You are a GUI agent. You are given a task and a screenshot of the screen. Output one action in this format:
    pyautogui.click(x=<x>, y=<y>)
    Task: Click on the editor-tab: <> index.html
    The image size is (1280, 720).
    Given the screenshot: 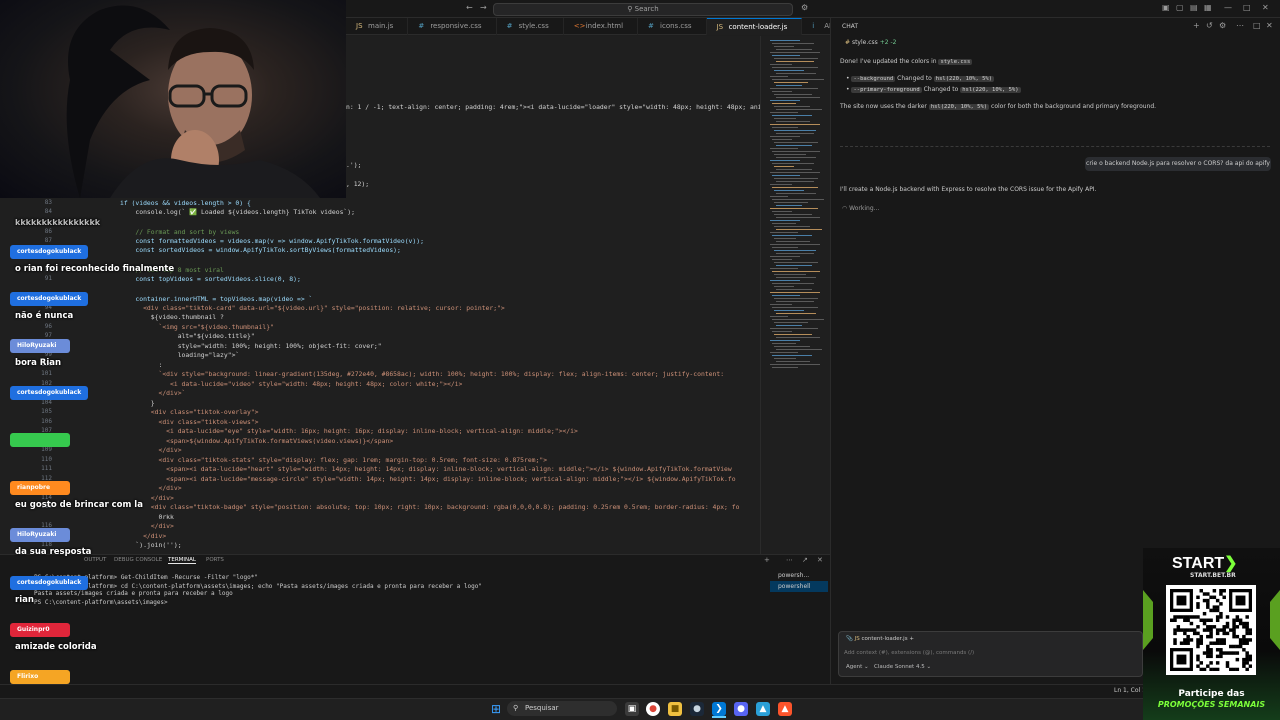 What is the action you would take?
    pyautogui.click(x=601, y=26)
    